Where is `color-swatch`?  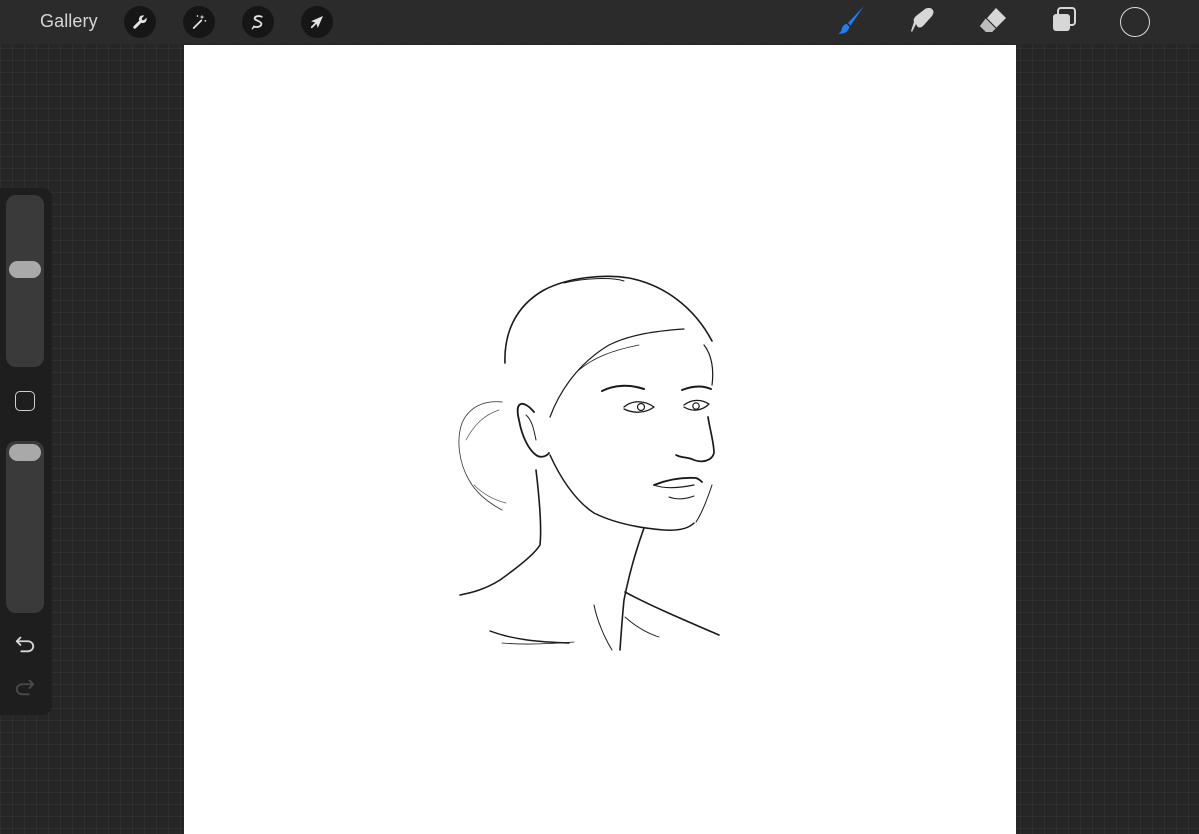 color-swatch is located at coordinates (1135, 22).